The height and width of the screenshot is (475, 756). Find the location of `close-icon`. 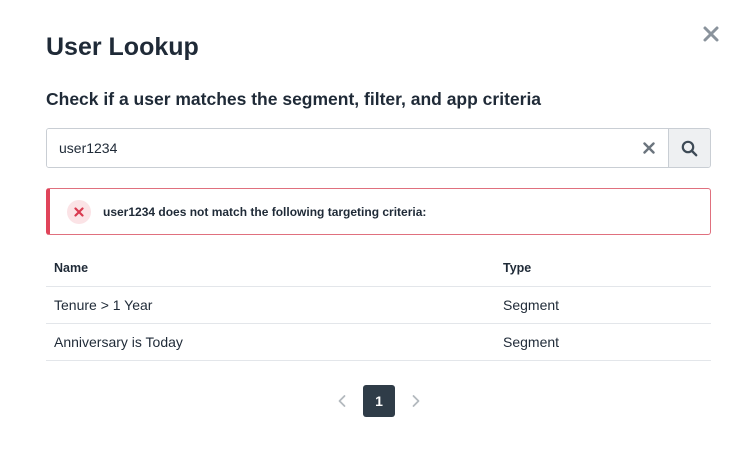

close-icon is located at coordinates (711, 34).